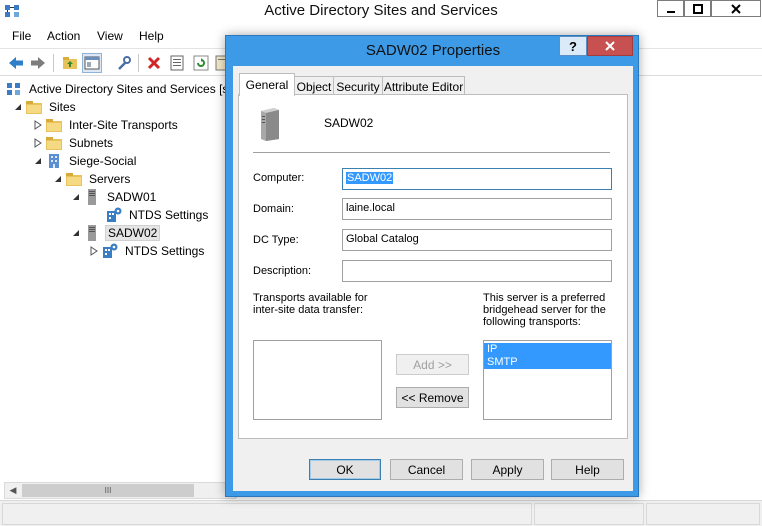 The image size is (762, 526). What do you see at coordinates (317, 380) in the screenshot?
I see `available-transports-list` at bounding box center [317, 380].